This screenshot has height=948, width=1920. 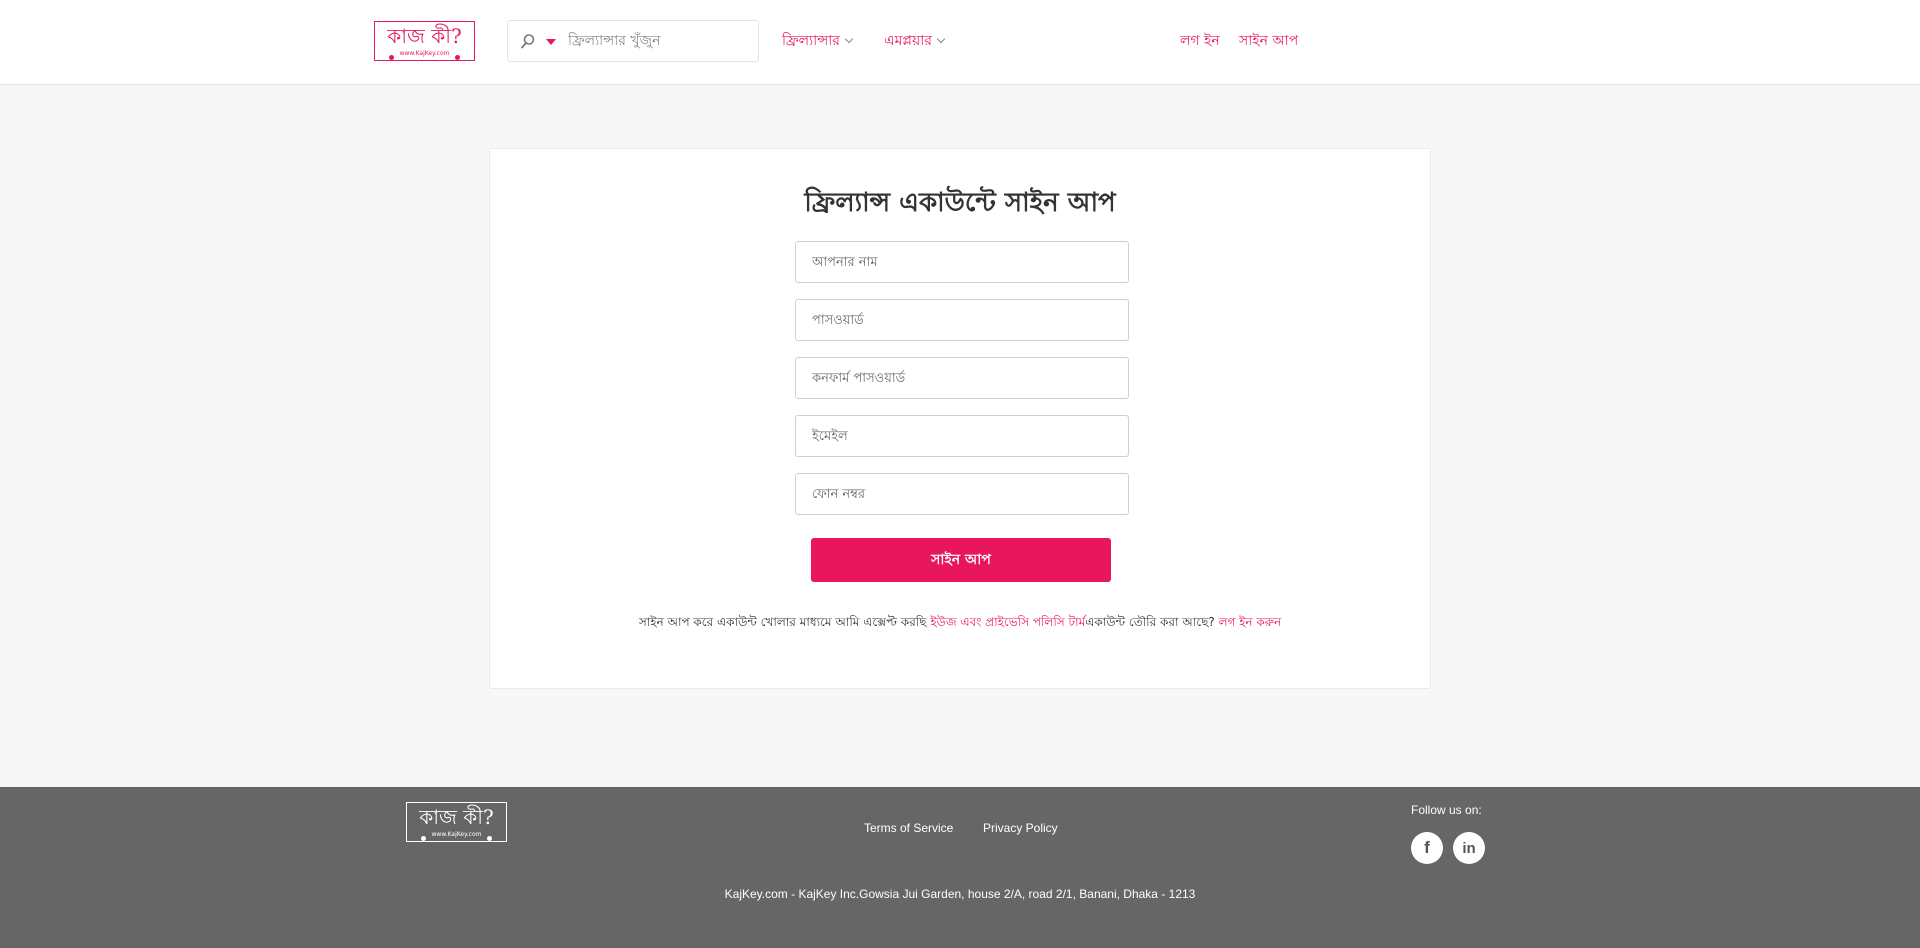 I want to click on site-logo: কাজ কী? www.KajKey.com, so click(x=424, y=41).